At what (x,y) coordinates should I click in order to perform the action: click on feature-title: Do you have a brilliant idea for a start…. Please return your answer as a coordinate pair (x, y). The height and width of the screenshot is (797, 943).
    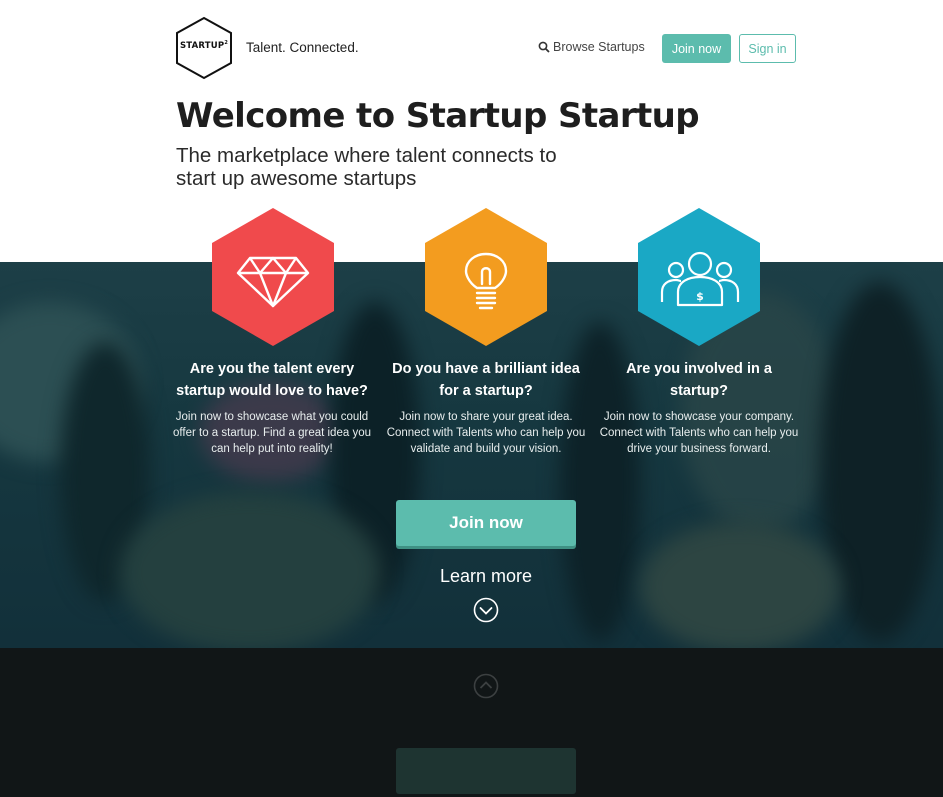
    Looking at the image, I should click on (486, 380).